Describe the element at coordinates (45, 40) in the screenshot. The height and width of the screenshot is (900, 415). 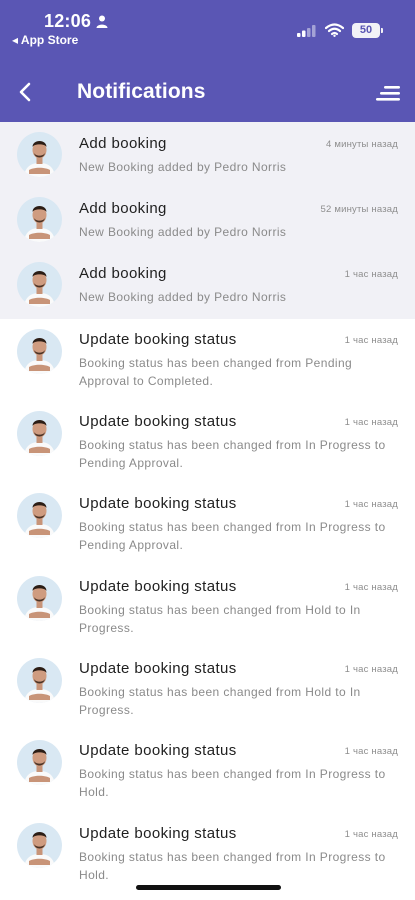
I see `back-to-app-store-link: ◂ App Store` at that location.